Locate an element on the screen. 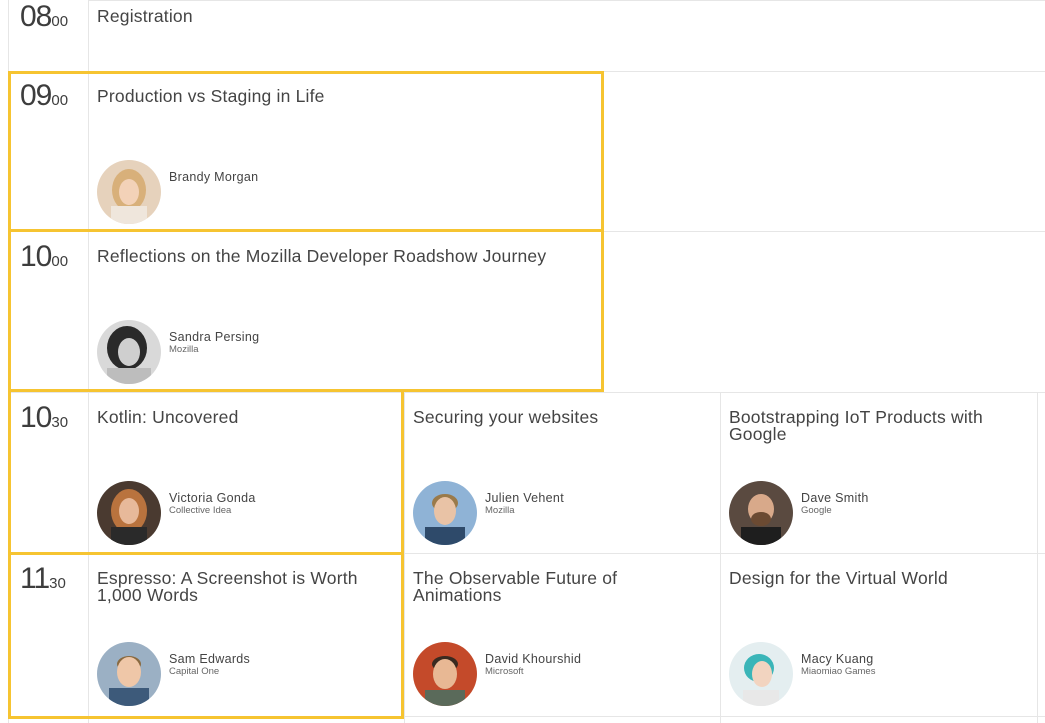 This screenshot has height=723, width=1045. time-label: 1030 is located at coordinates (60, 418).